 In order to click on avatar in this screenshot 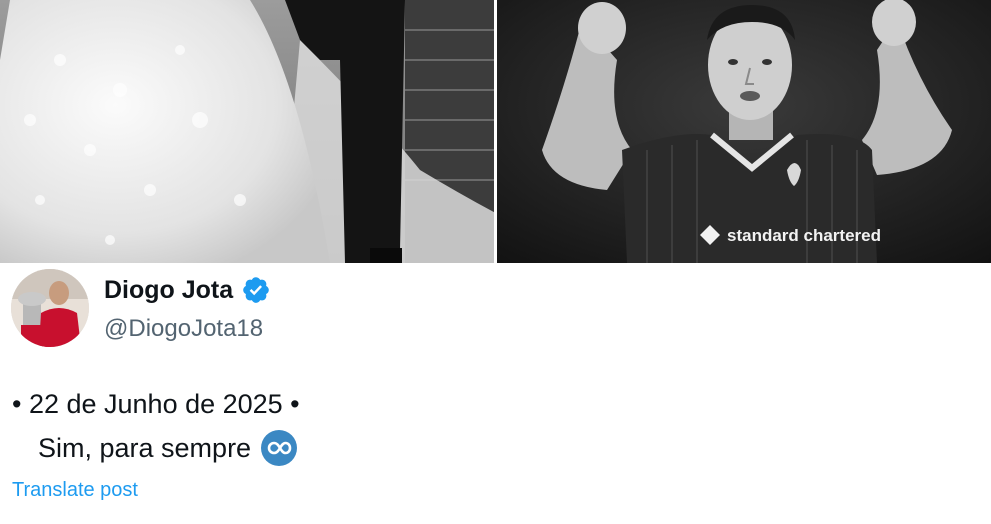, I will do `click(50, 308)`.